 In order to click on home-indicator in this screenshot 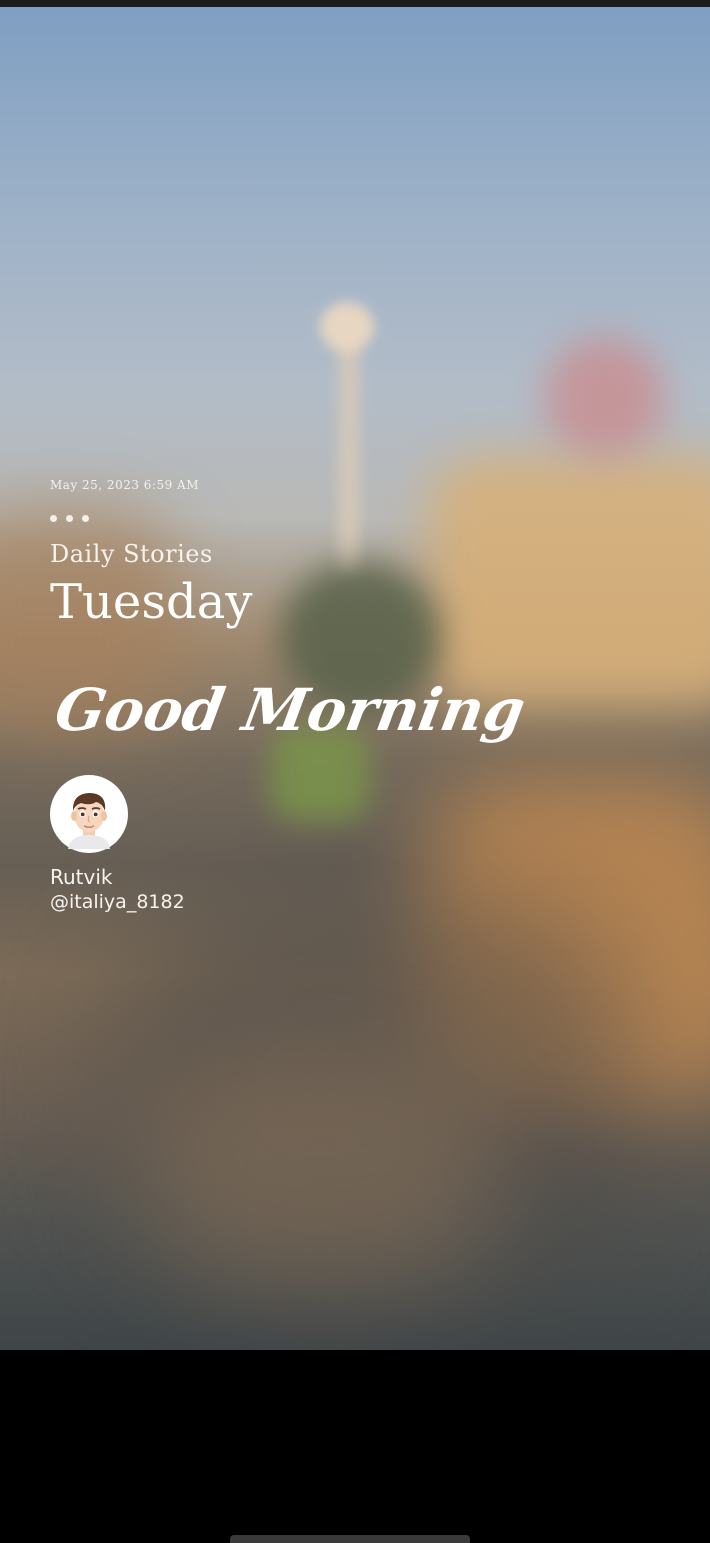, I will do `click(350, 1539)`.